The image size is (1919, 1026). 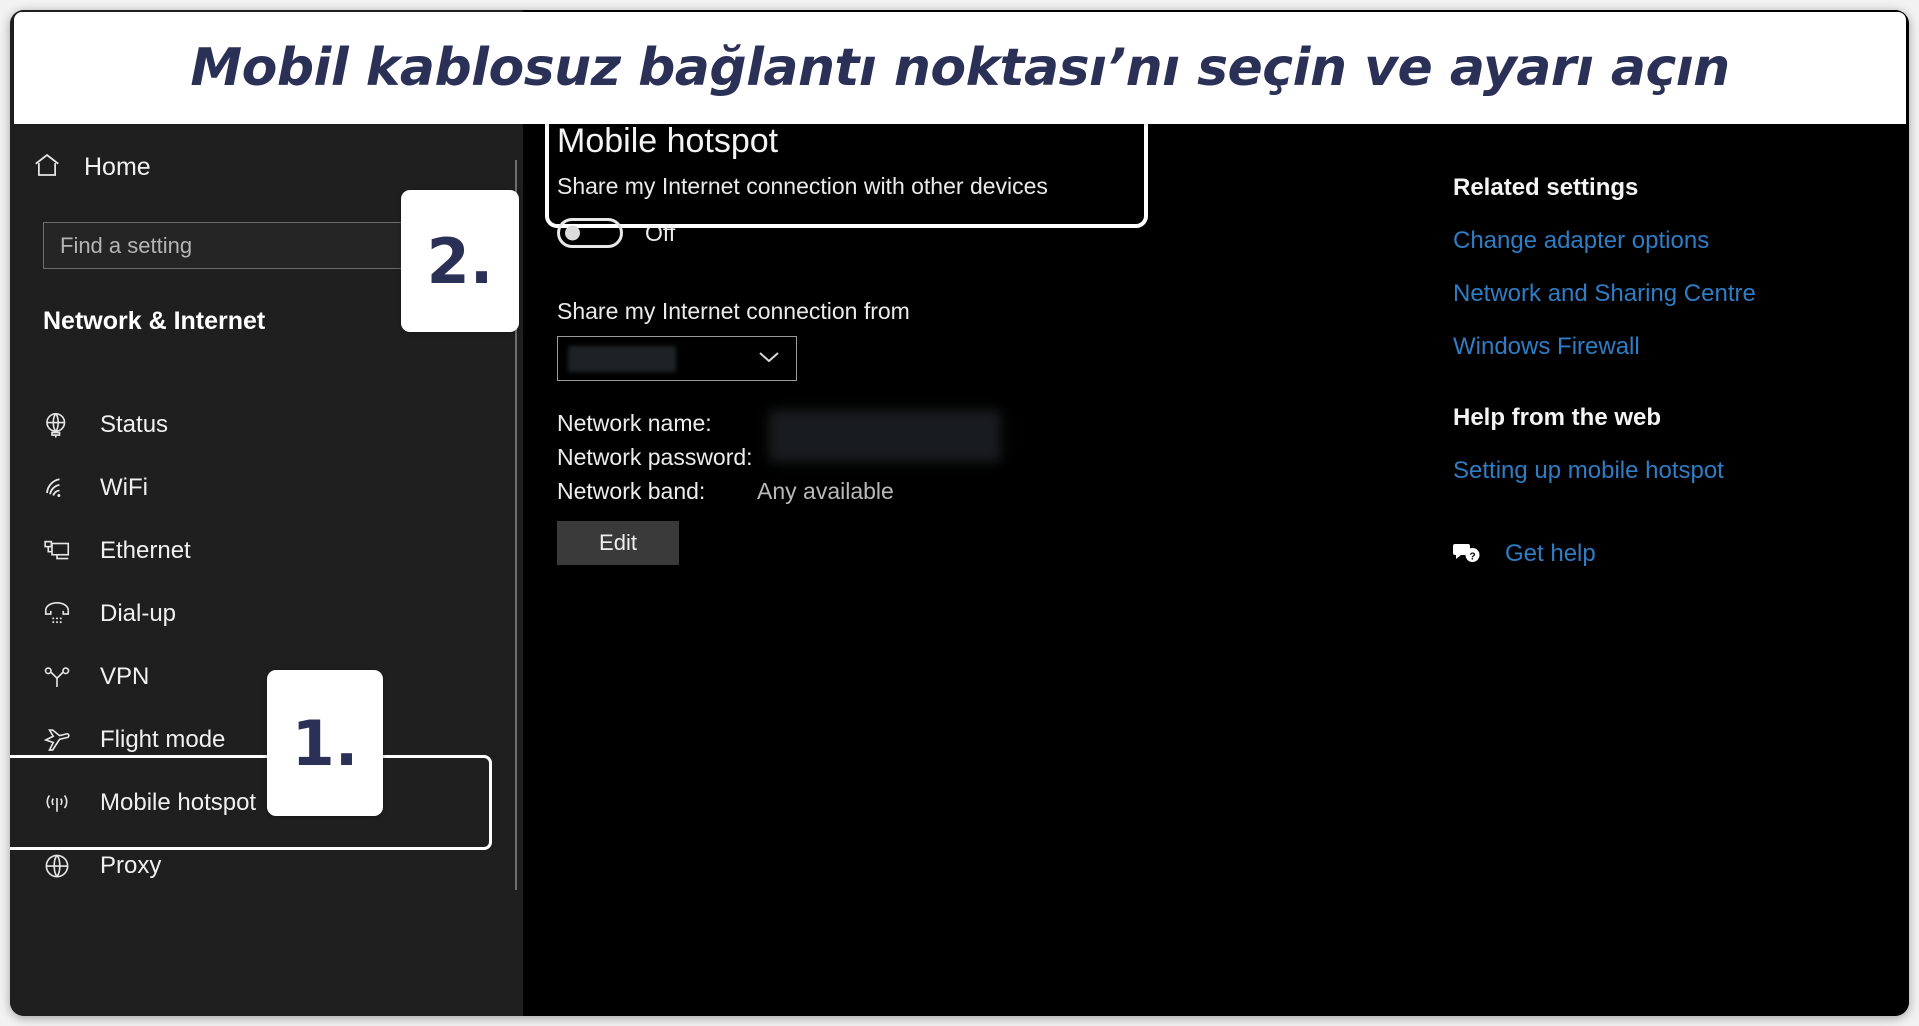 What do you see at coordinates (622, 358) in the screenshot?
I see `redacted-adapter-value` at bounding box center [622, 358].